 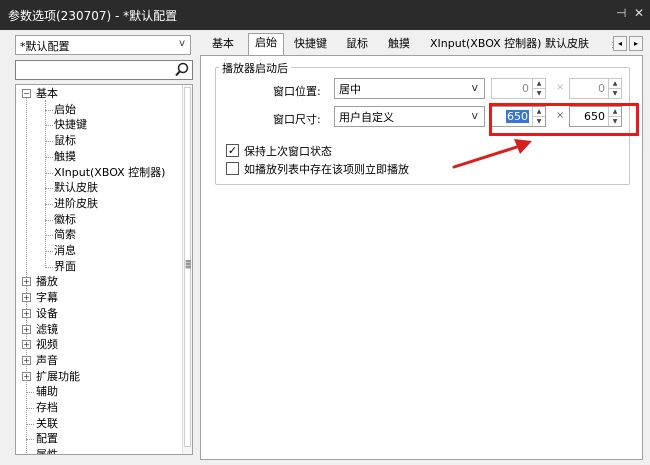 I want to click on tab-scroll-left-icon: ◂, so click(x=620, y=43).